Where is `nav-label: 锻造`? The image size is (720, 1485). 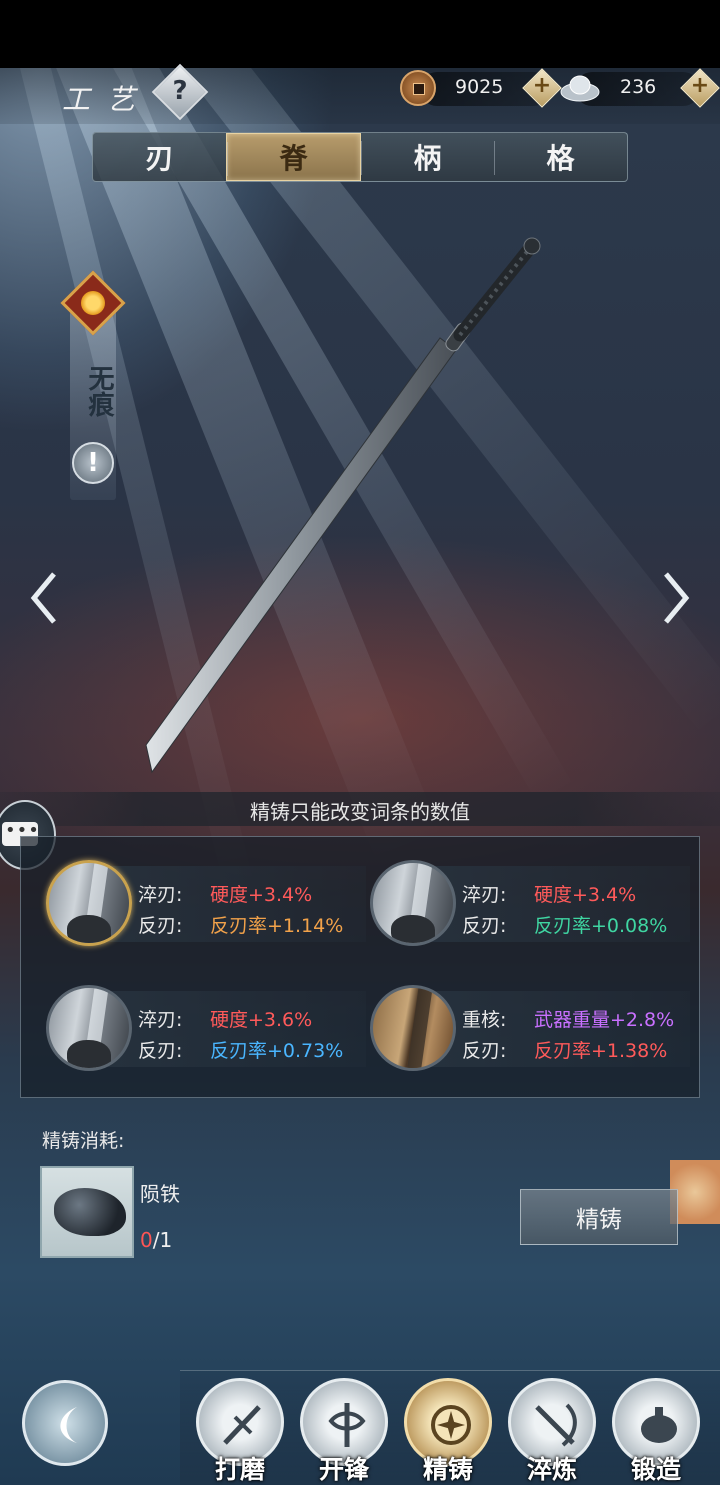
nav-label: 锻造 is located at coordinates (655, 1469).